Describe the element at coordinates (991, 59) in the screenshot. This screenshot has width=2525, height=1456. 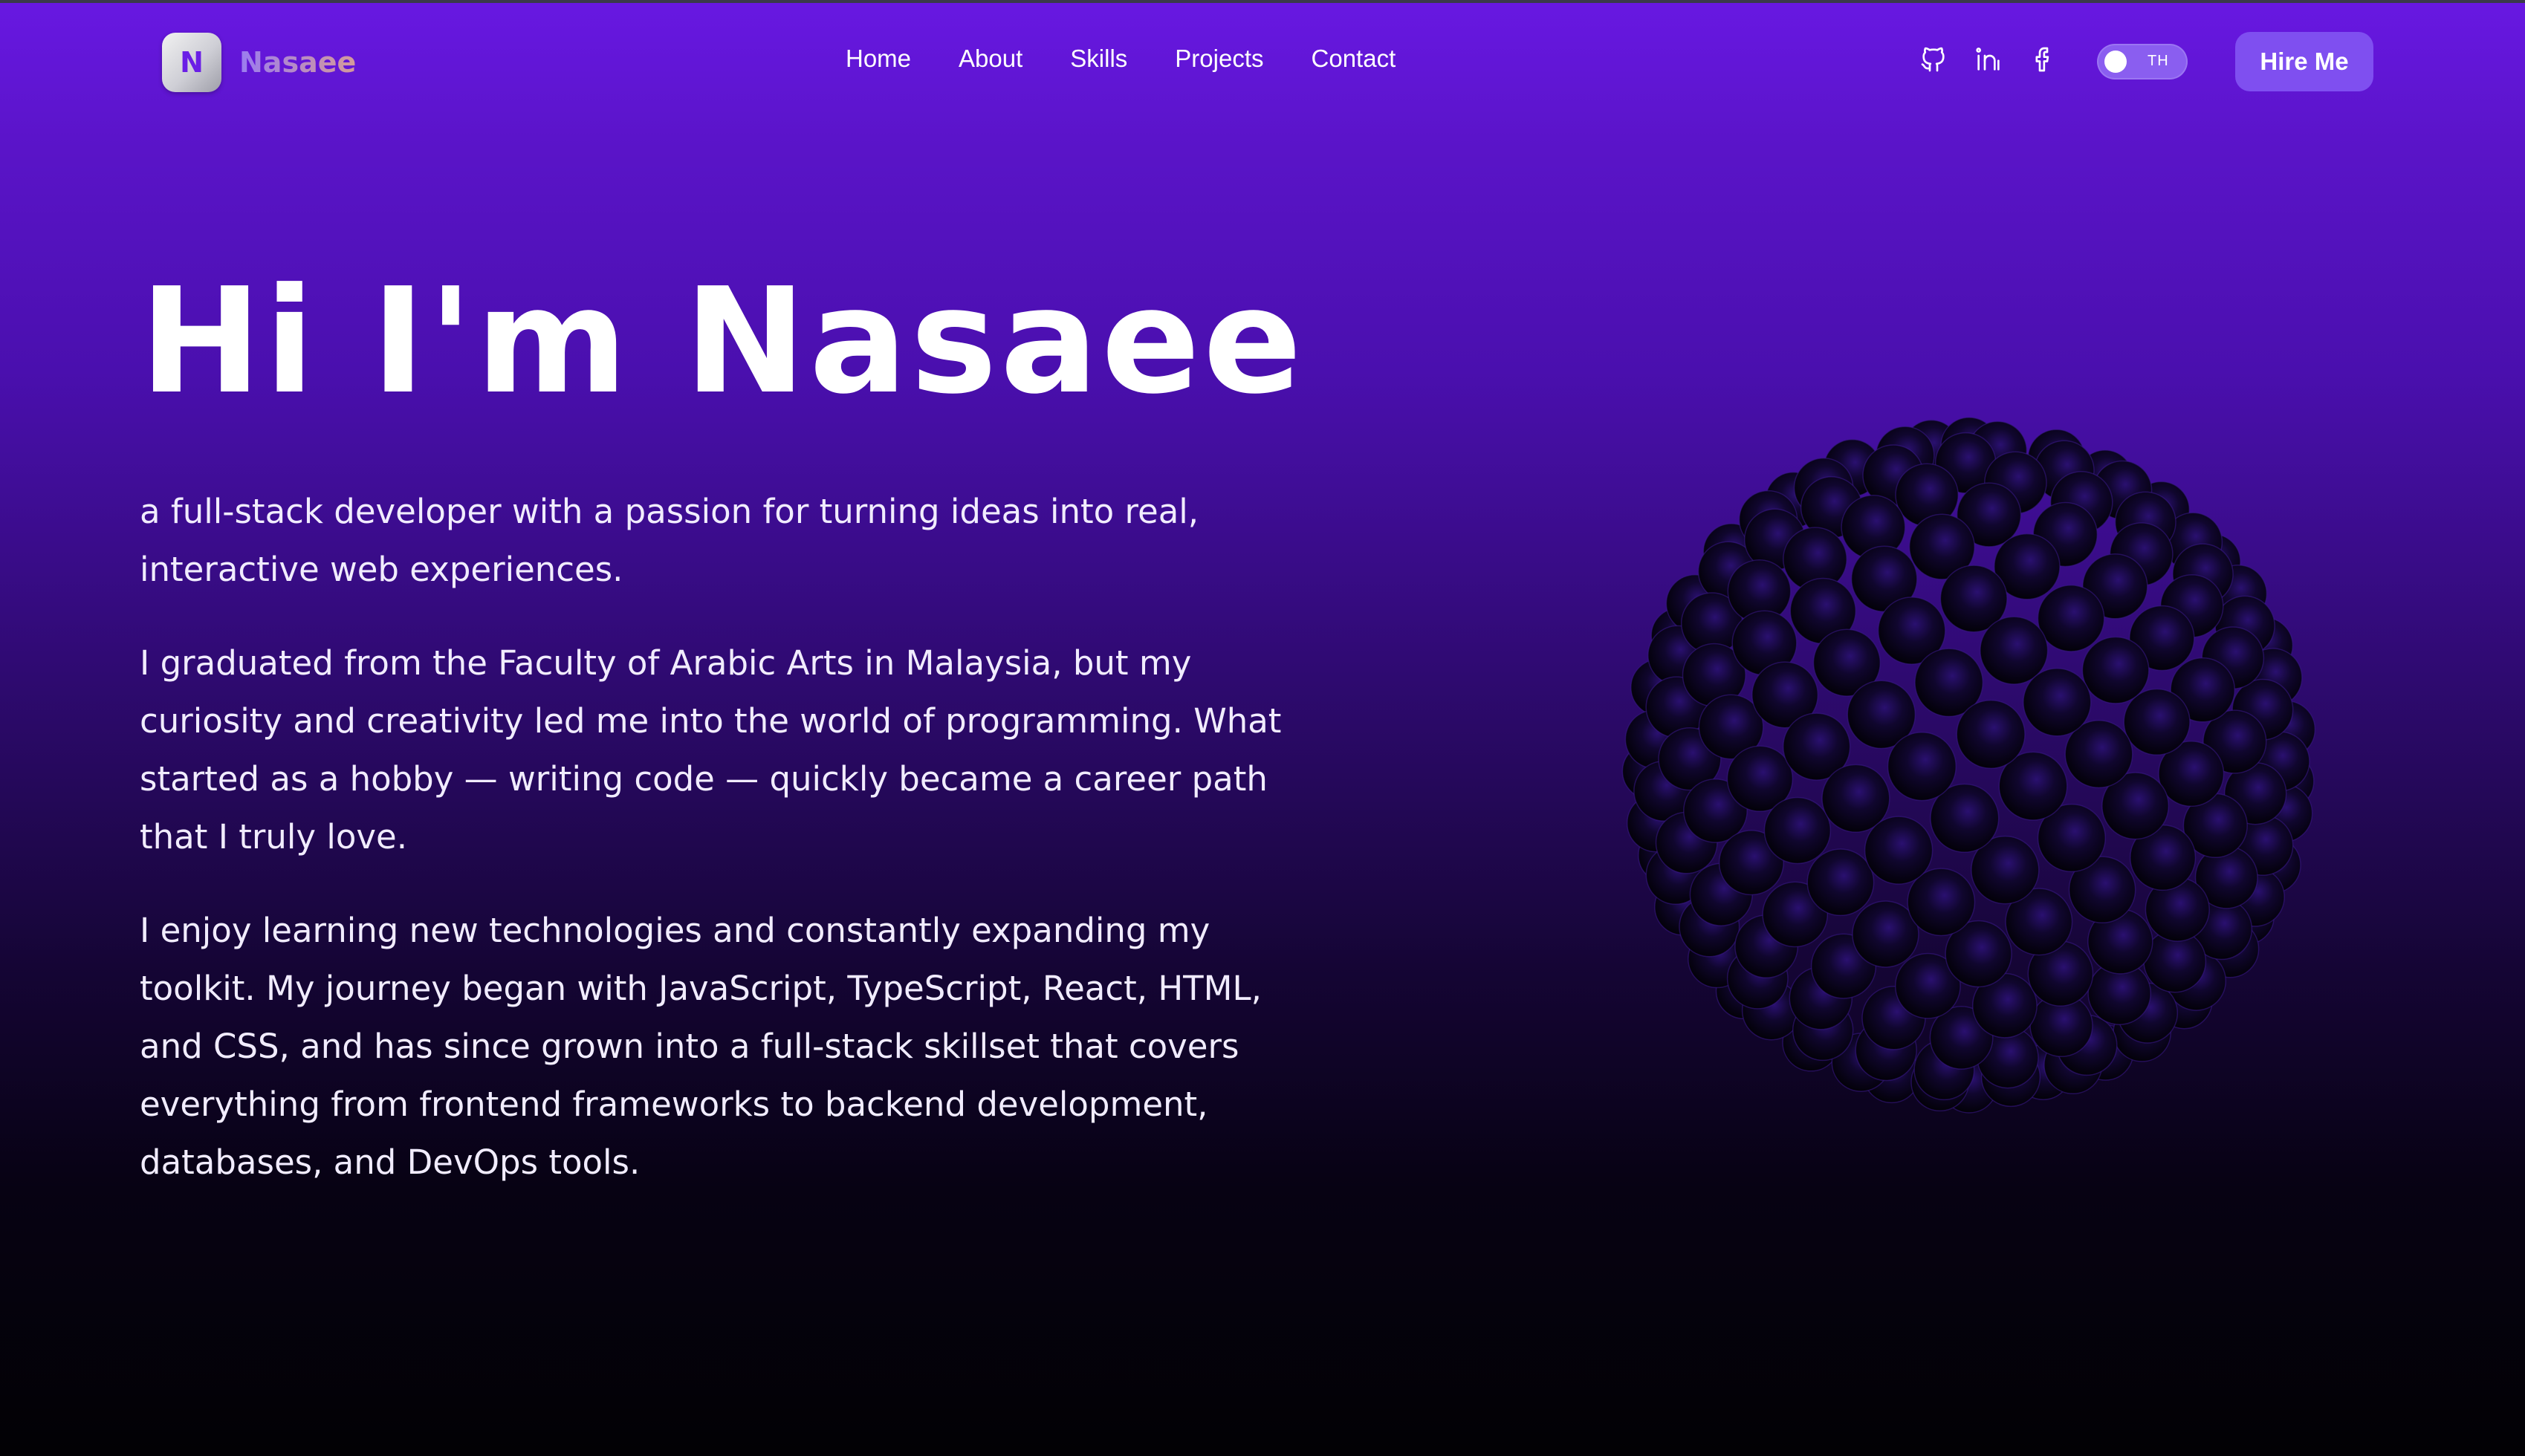
I see `nav-item-about: About` at that location.